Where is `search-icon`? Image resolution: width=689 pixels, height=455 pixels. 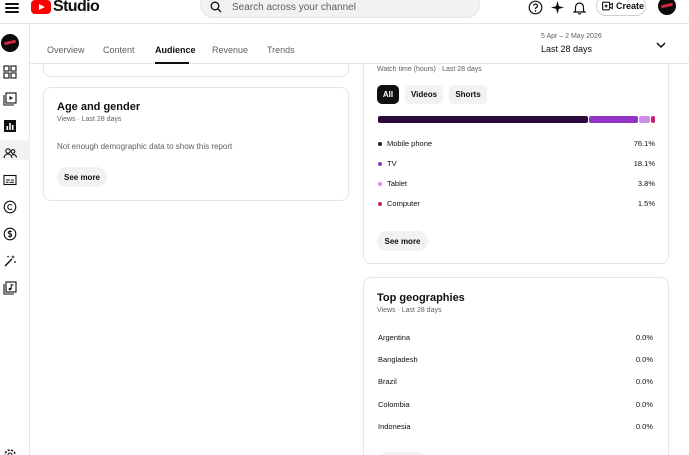
search-icon is located at coordinates (216, 7).